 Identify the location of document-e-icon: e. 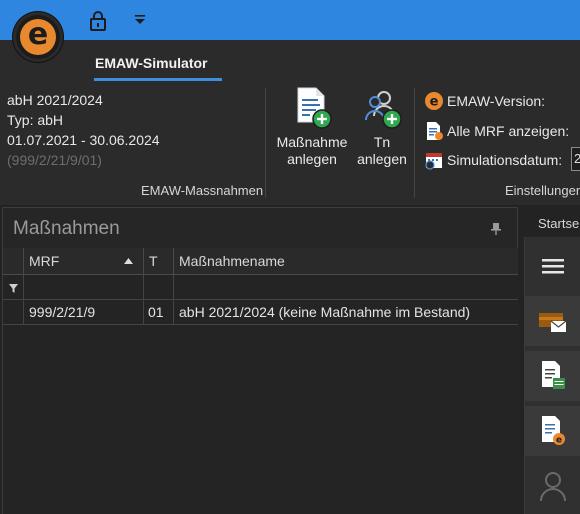
(553, 431).